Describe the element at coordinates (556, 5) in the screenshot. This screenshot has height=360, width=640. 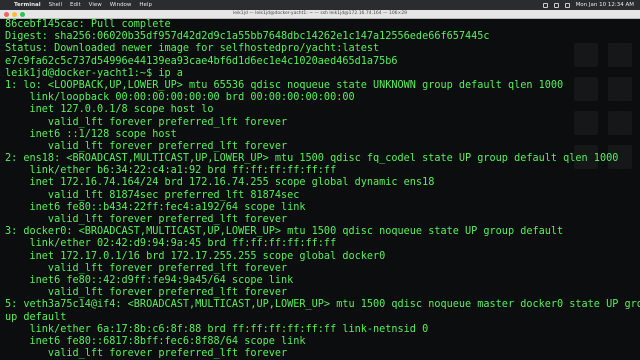
I see `wifi-icon` at that location.